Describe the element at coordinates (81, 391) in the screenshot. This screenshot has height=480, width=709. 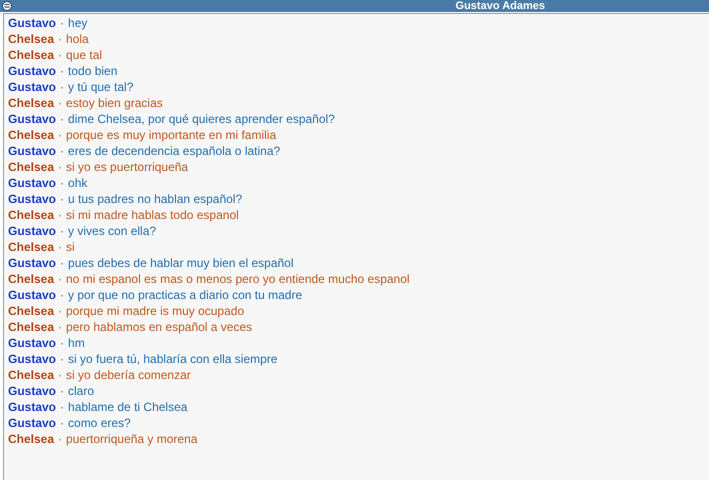
I see `message-text: claro` at that location.